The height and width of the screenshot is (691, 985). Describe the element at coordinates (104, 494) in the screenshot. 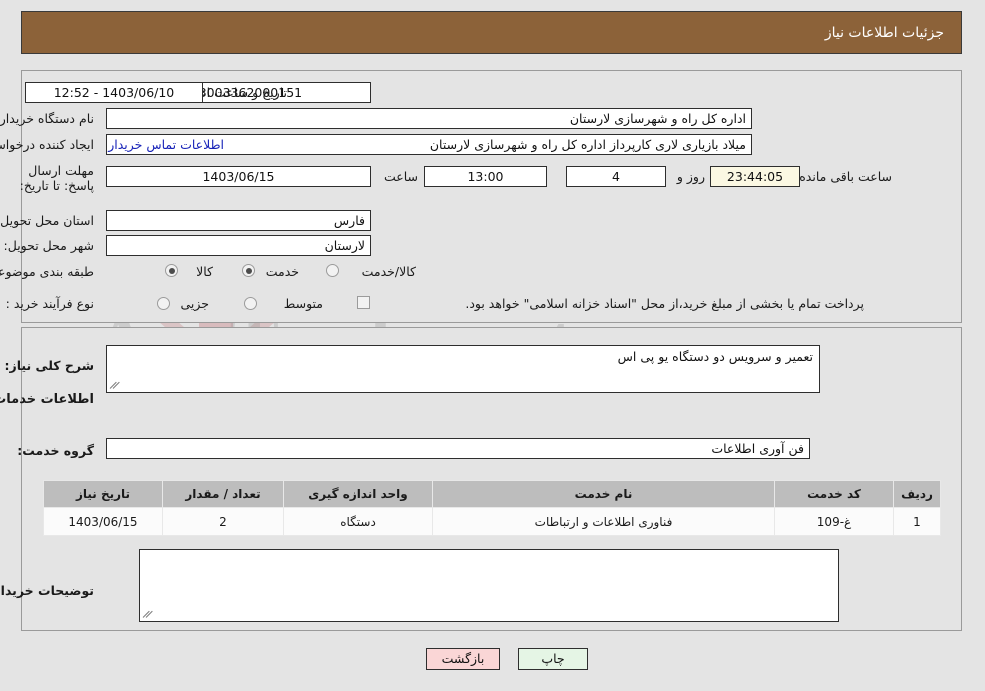

I see `th-need-date: تاریخ نیاز` at that location.